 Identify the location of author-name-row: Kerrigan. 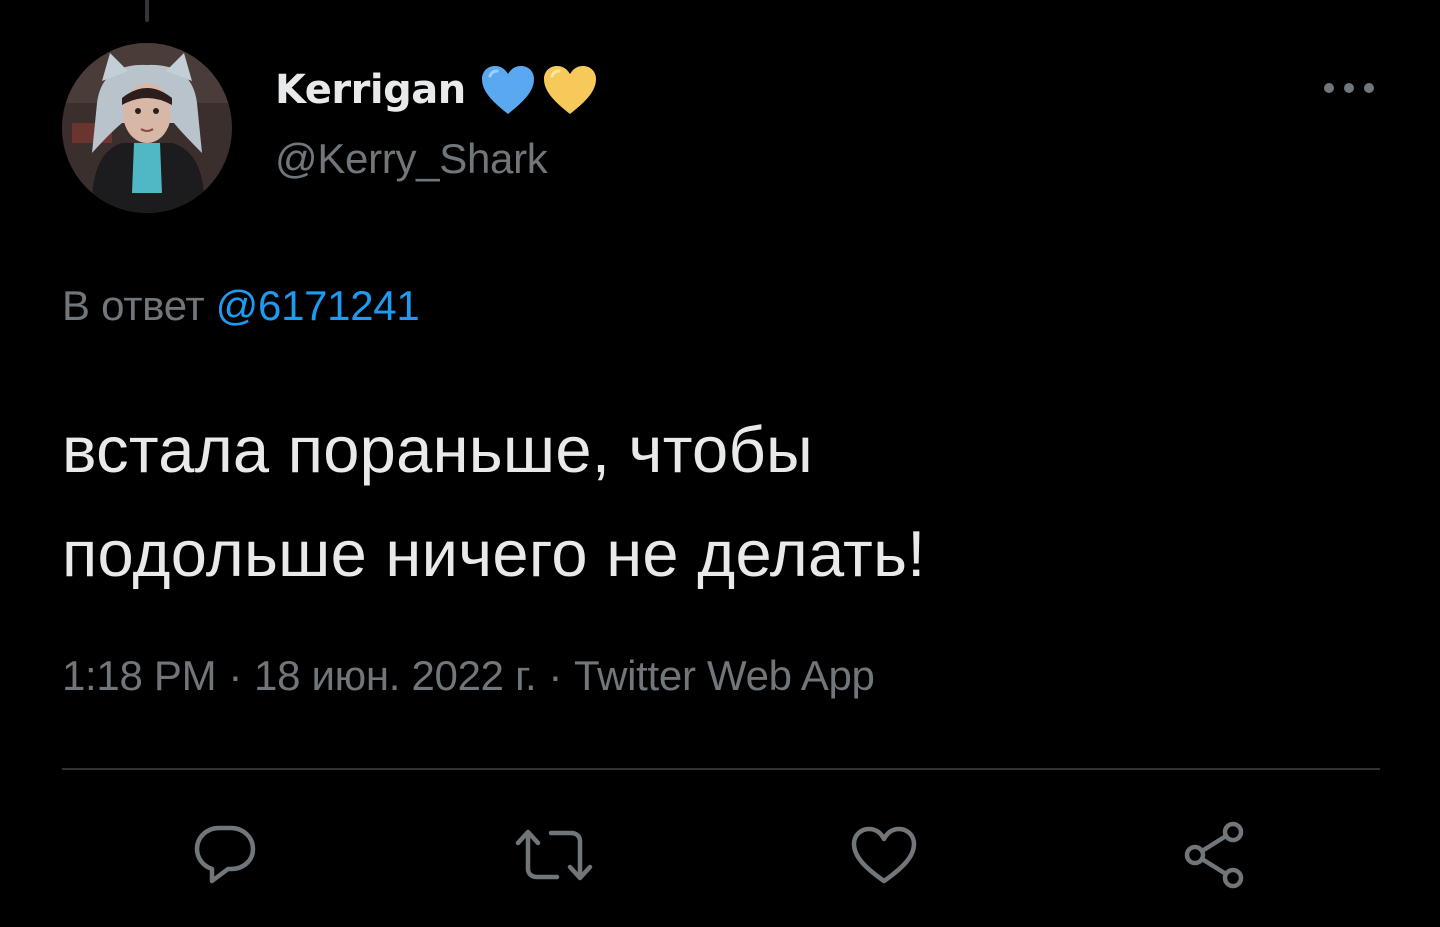
(436, 90).